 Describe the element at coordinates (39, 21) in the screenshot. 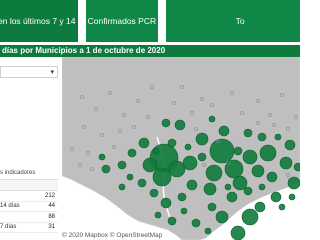

I see `tab-ultimos-7-14-dias: en los últimos 7 y 14 días` at that location.